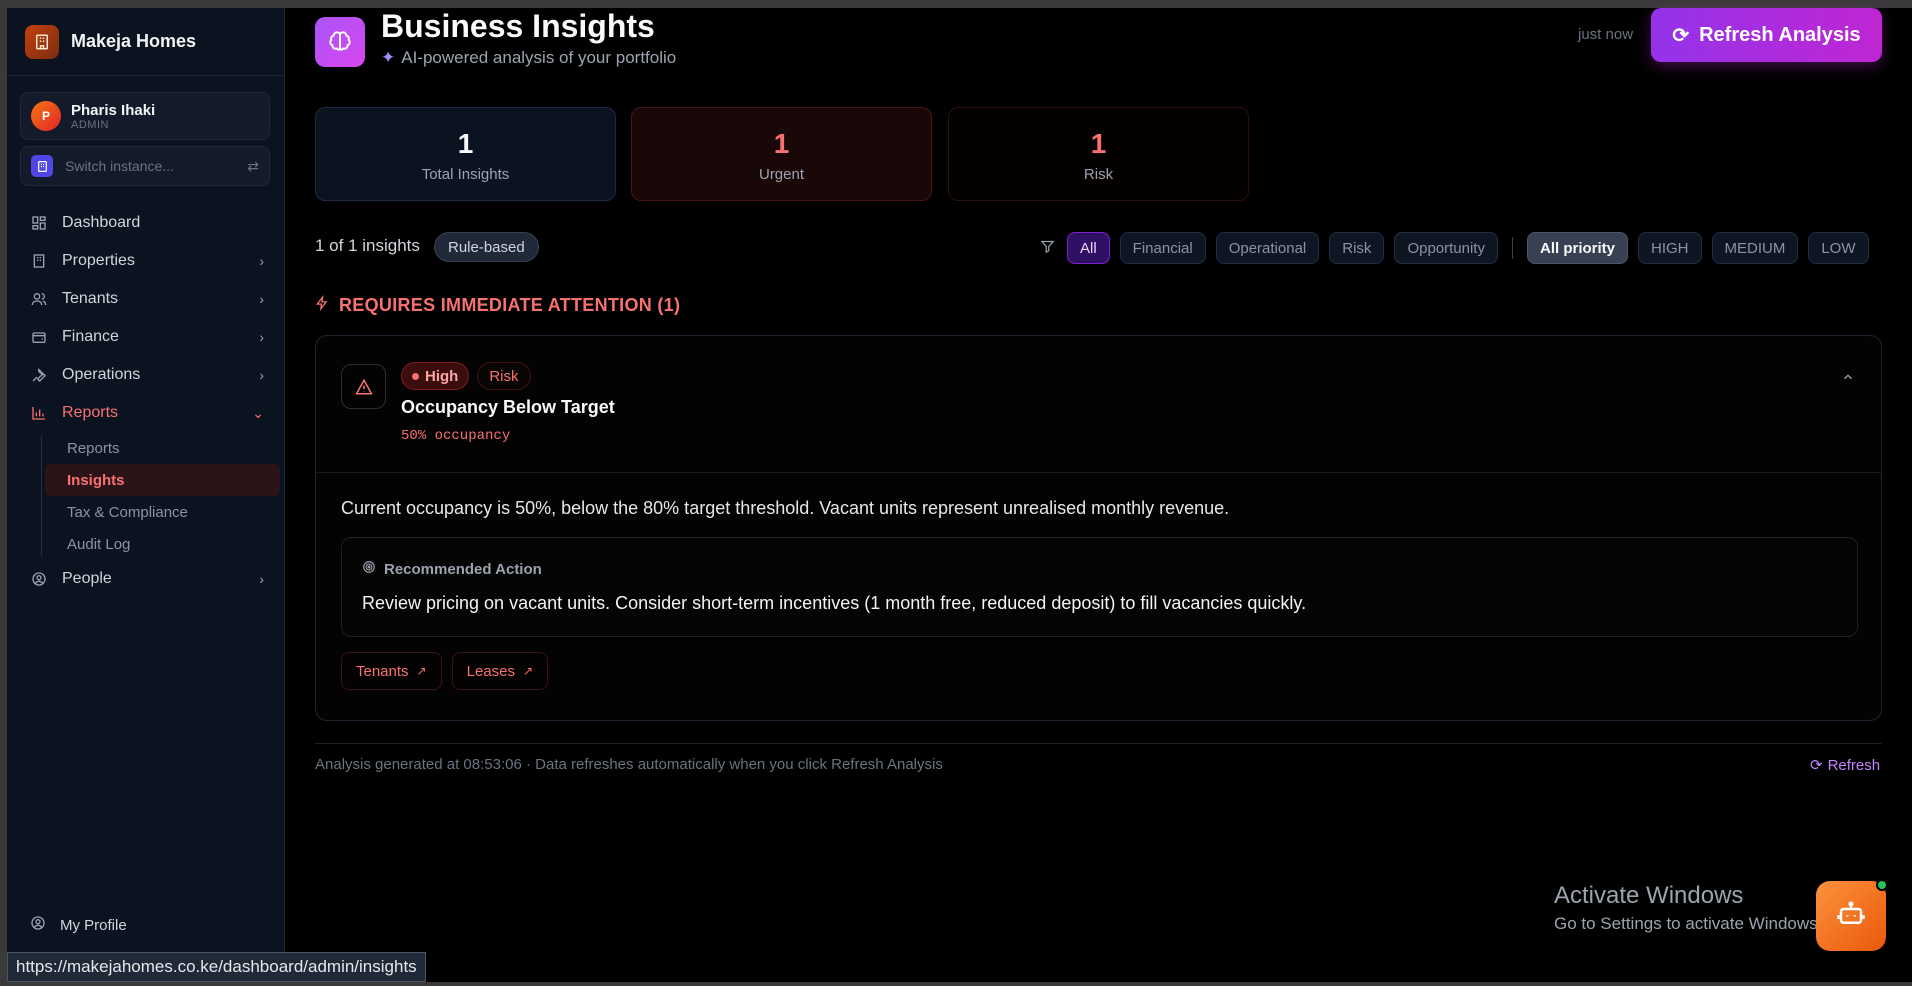  I want to click on insight-metric: 50% occupancy, so click(456, 436).